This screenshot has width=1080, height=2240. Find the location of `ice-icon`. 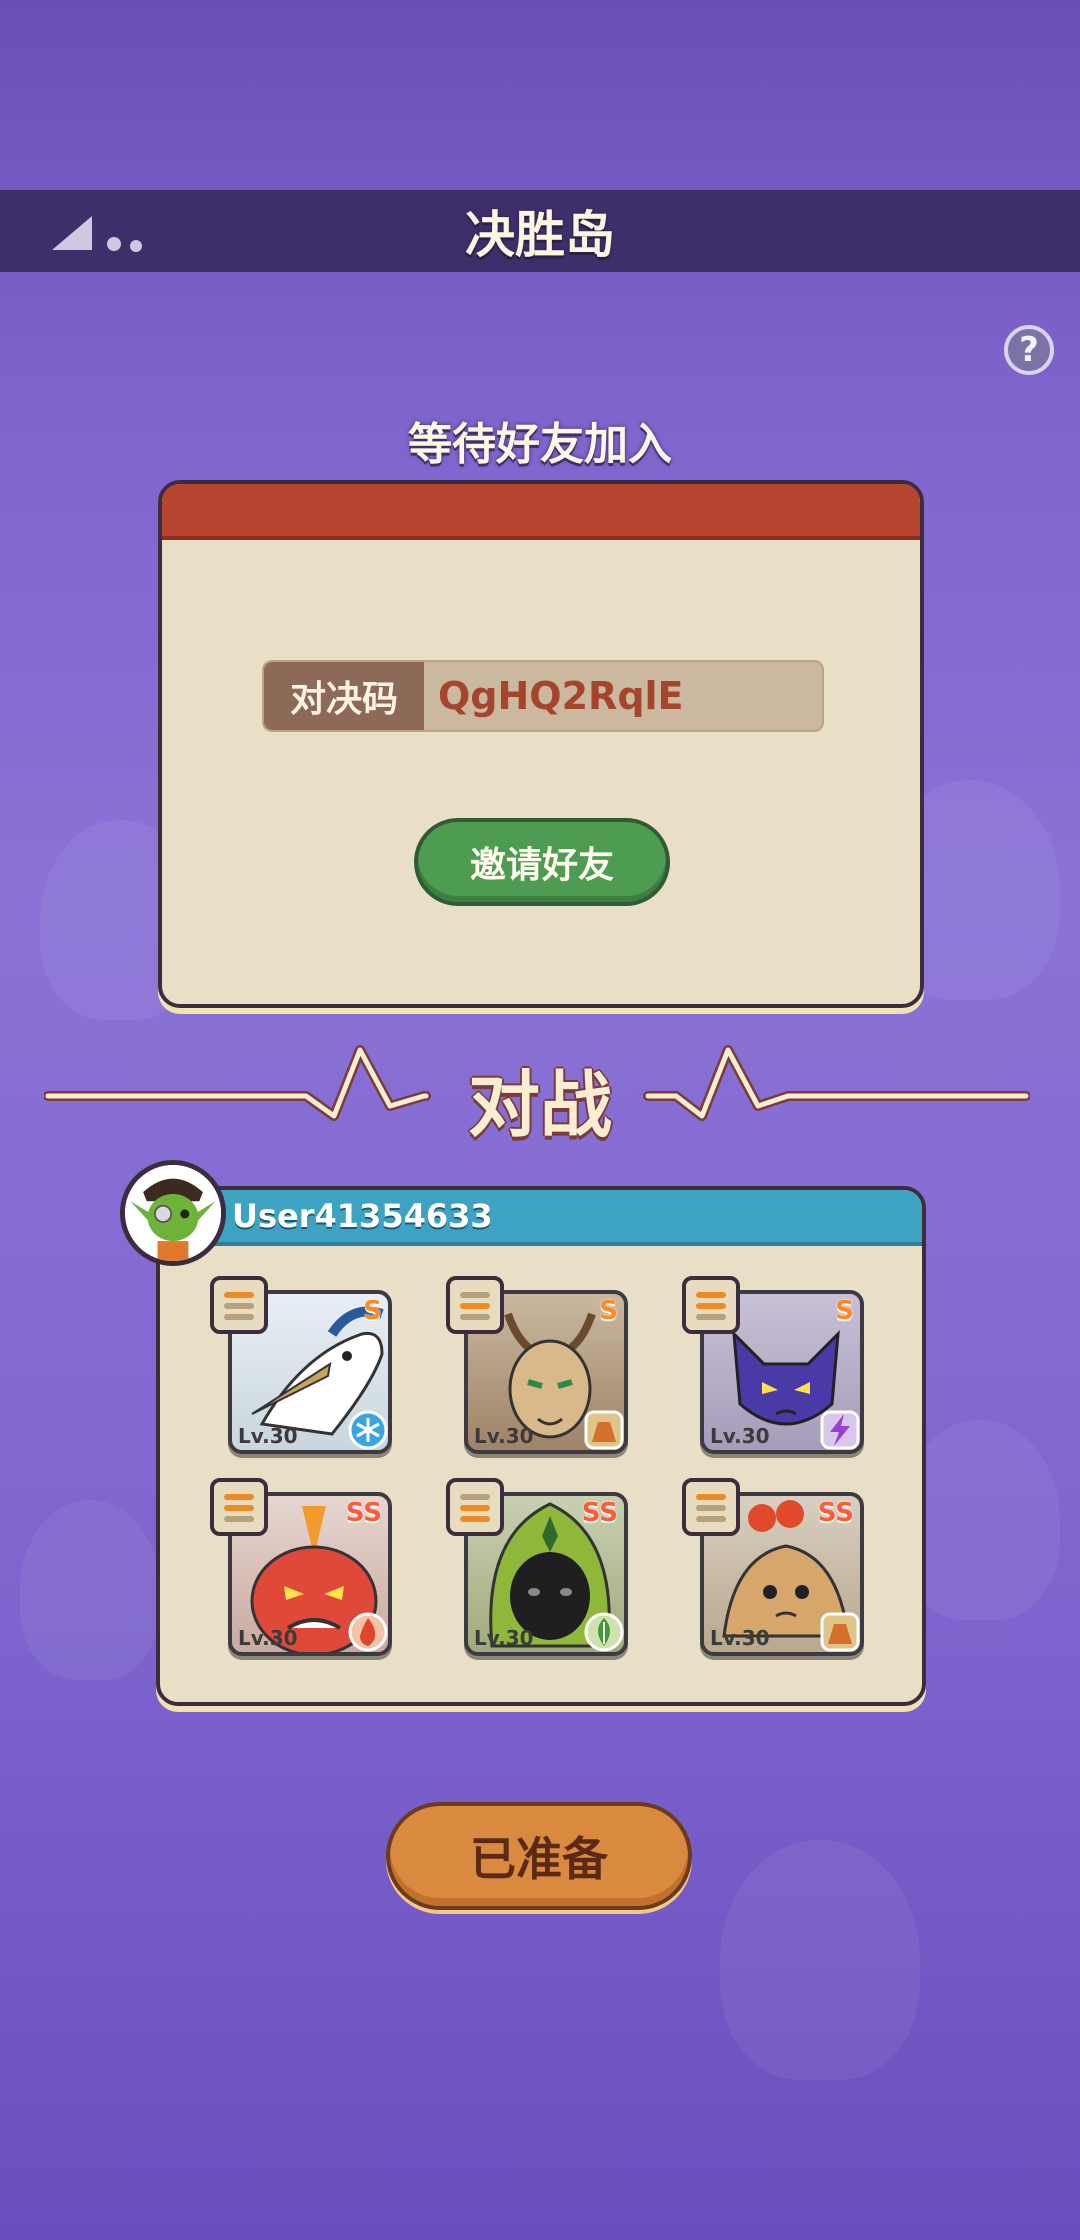

ice-icon is located at coordinates (368, 1430).